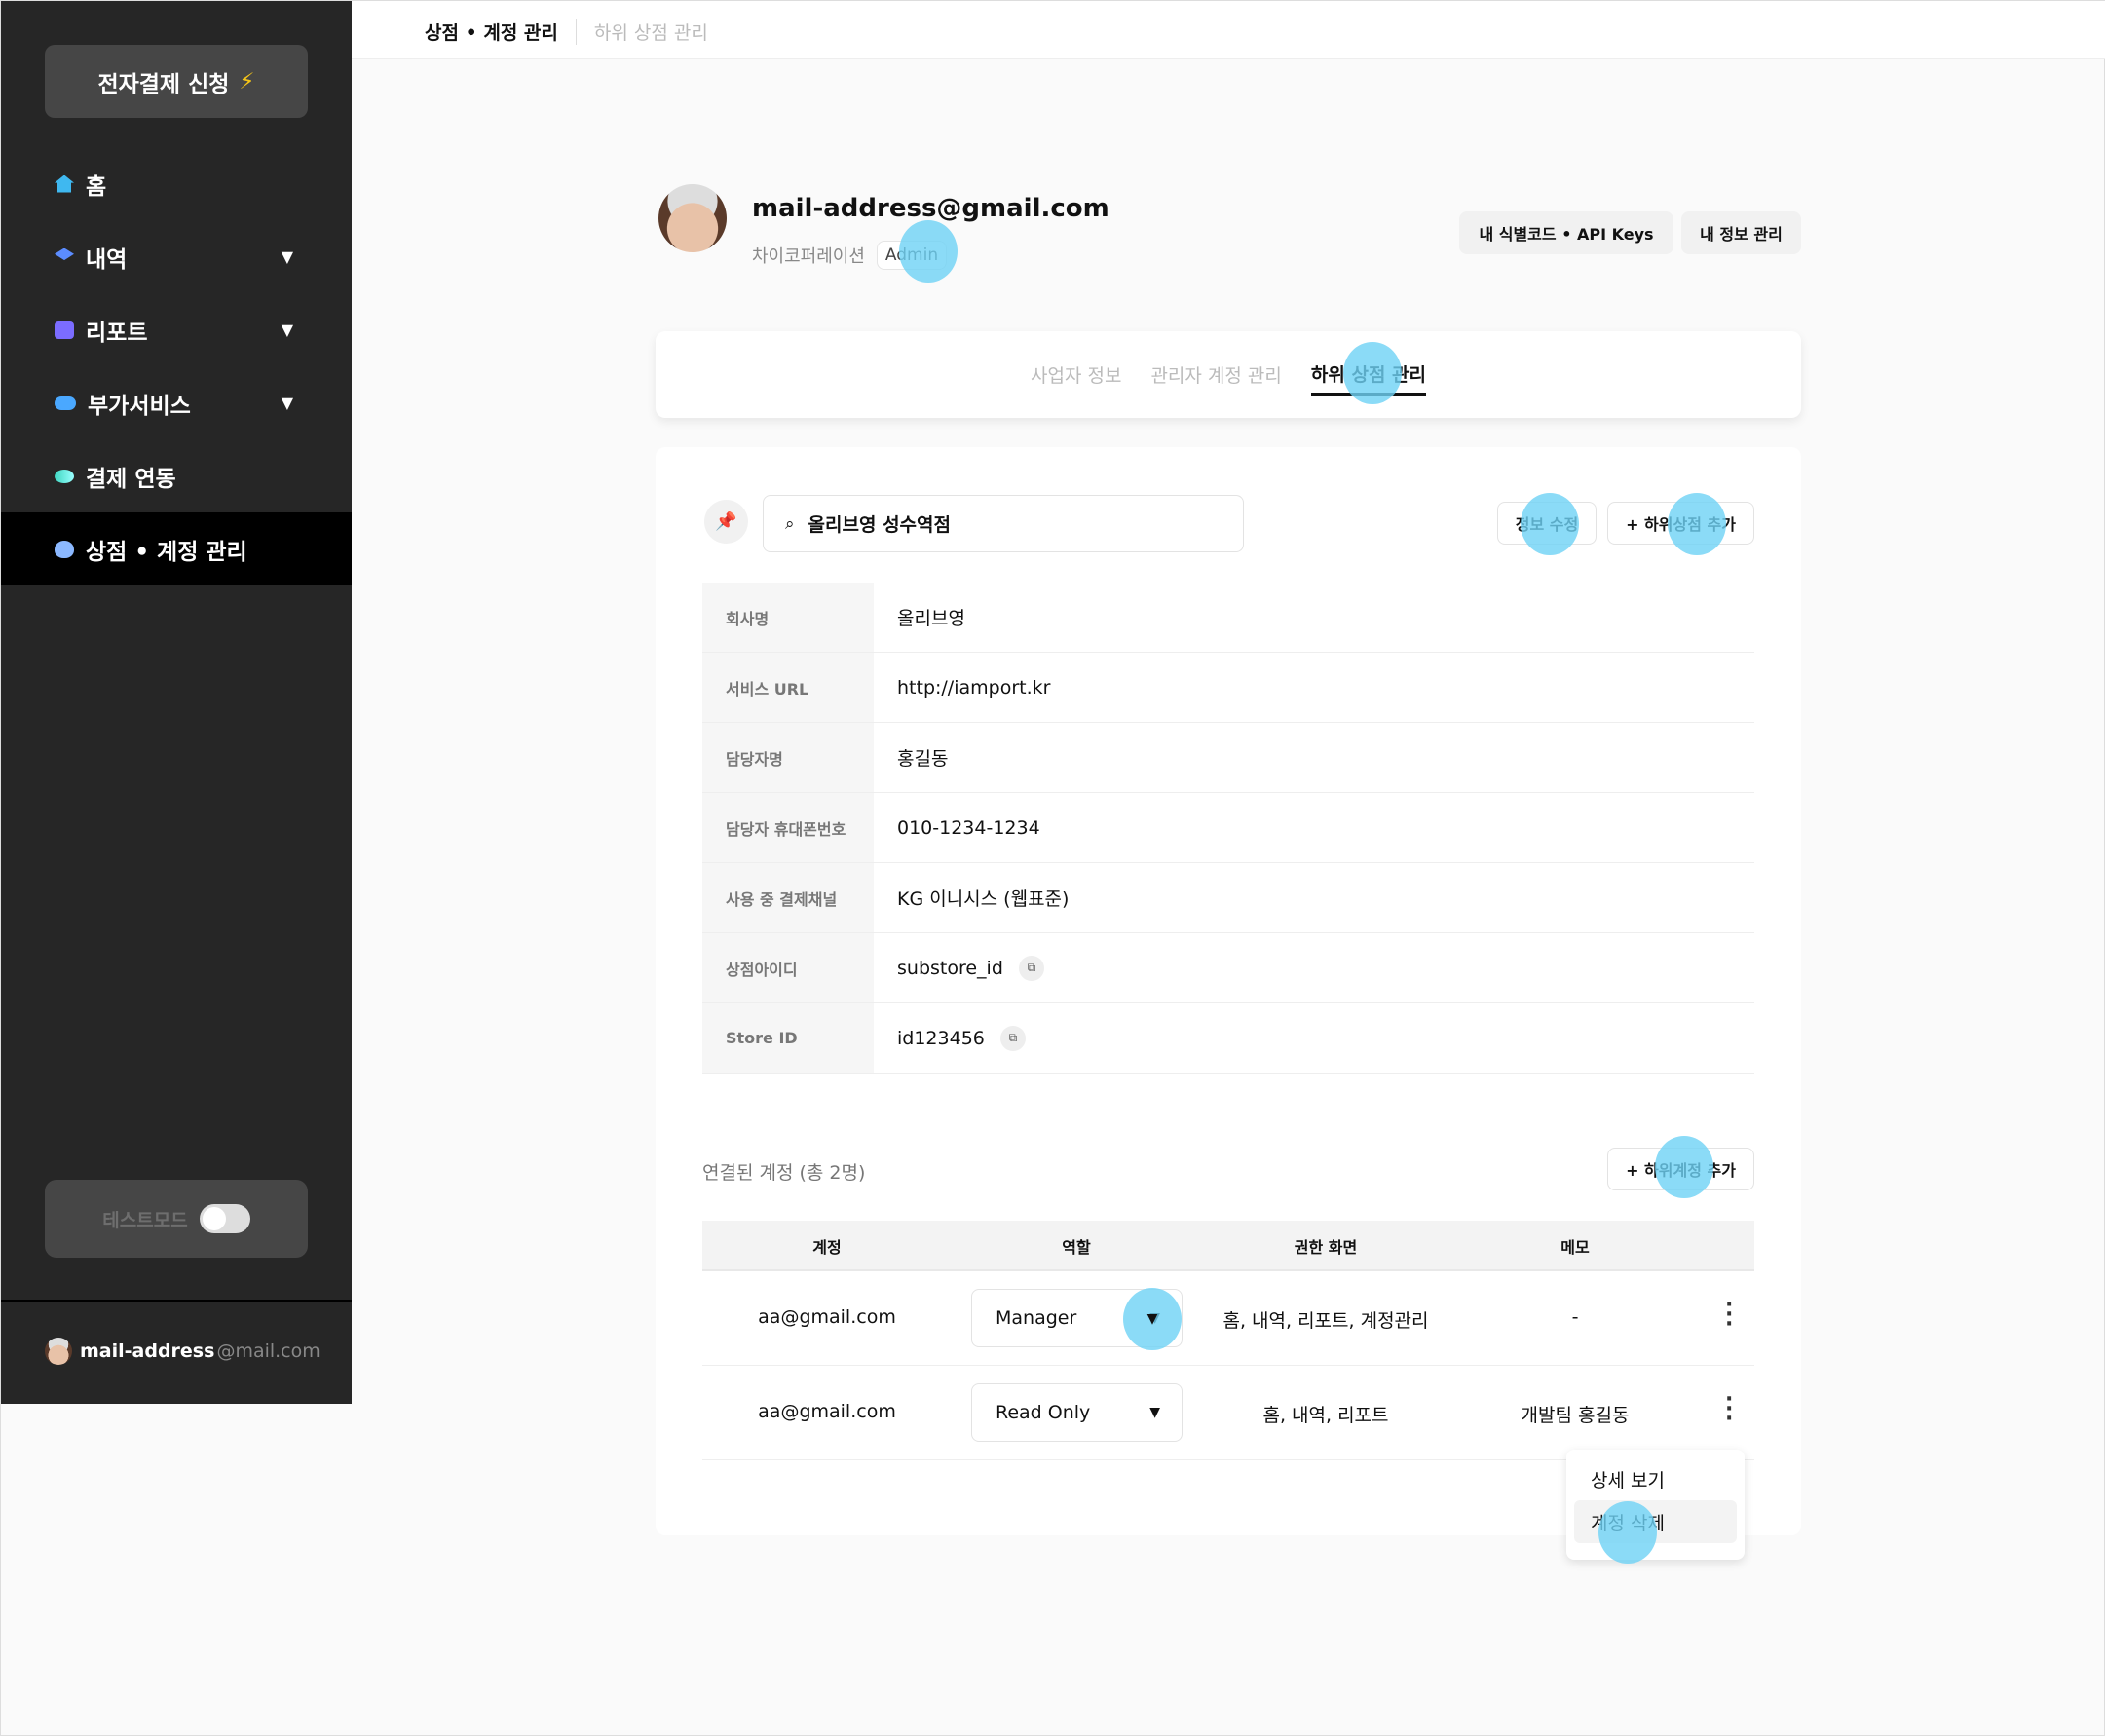 Image resolution: width=2105 pixels, height=1736 pixels. Describe the element at coordinates (1325, 1321) in the screenshot. I see `permission-screens: 홈, 내역, 리포트, 계정관리` at that location.